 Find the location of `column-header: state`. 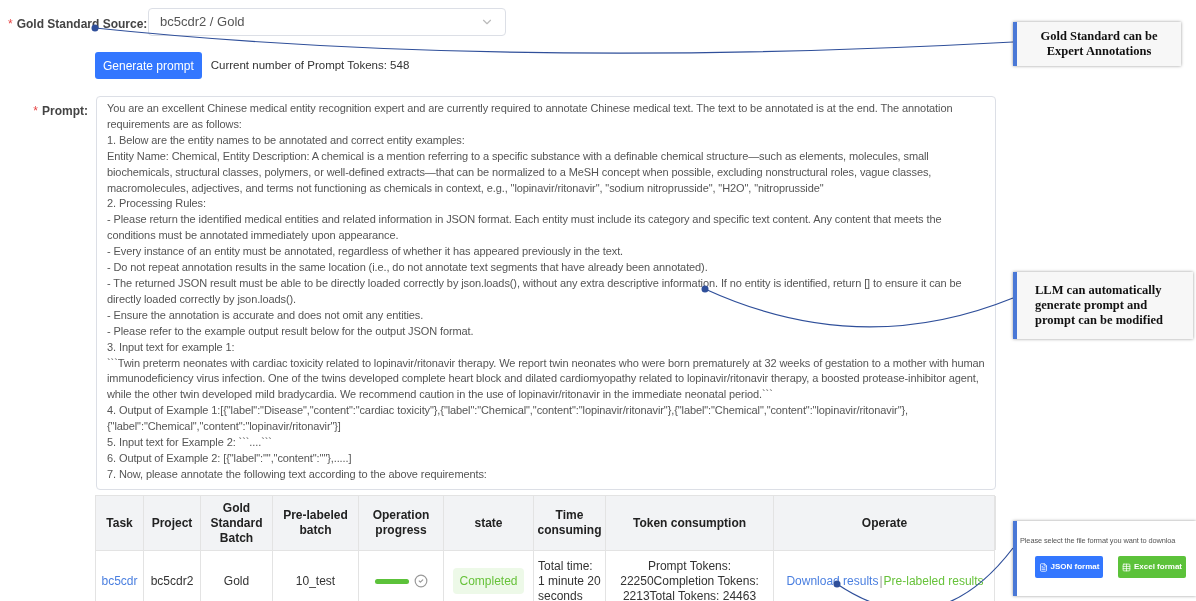

column-header: state is located at coordinates (488, 523).